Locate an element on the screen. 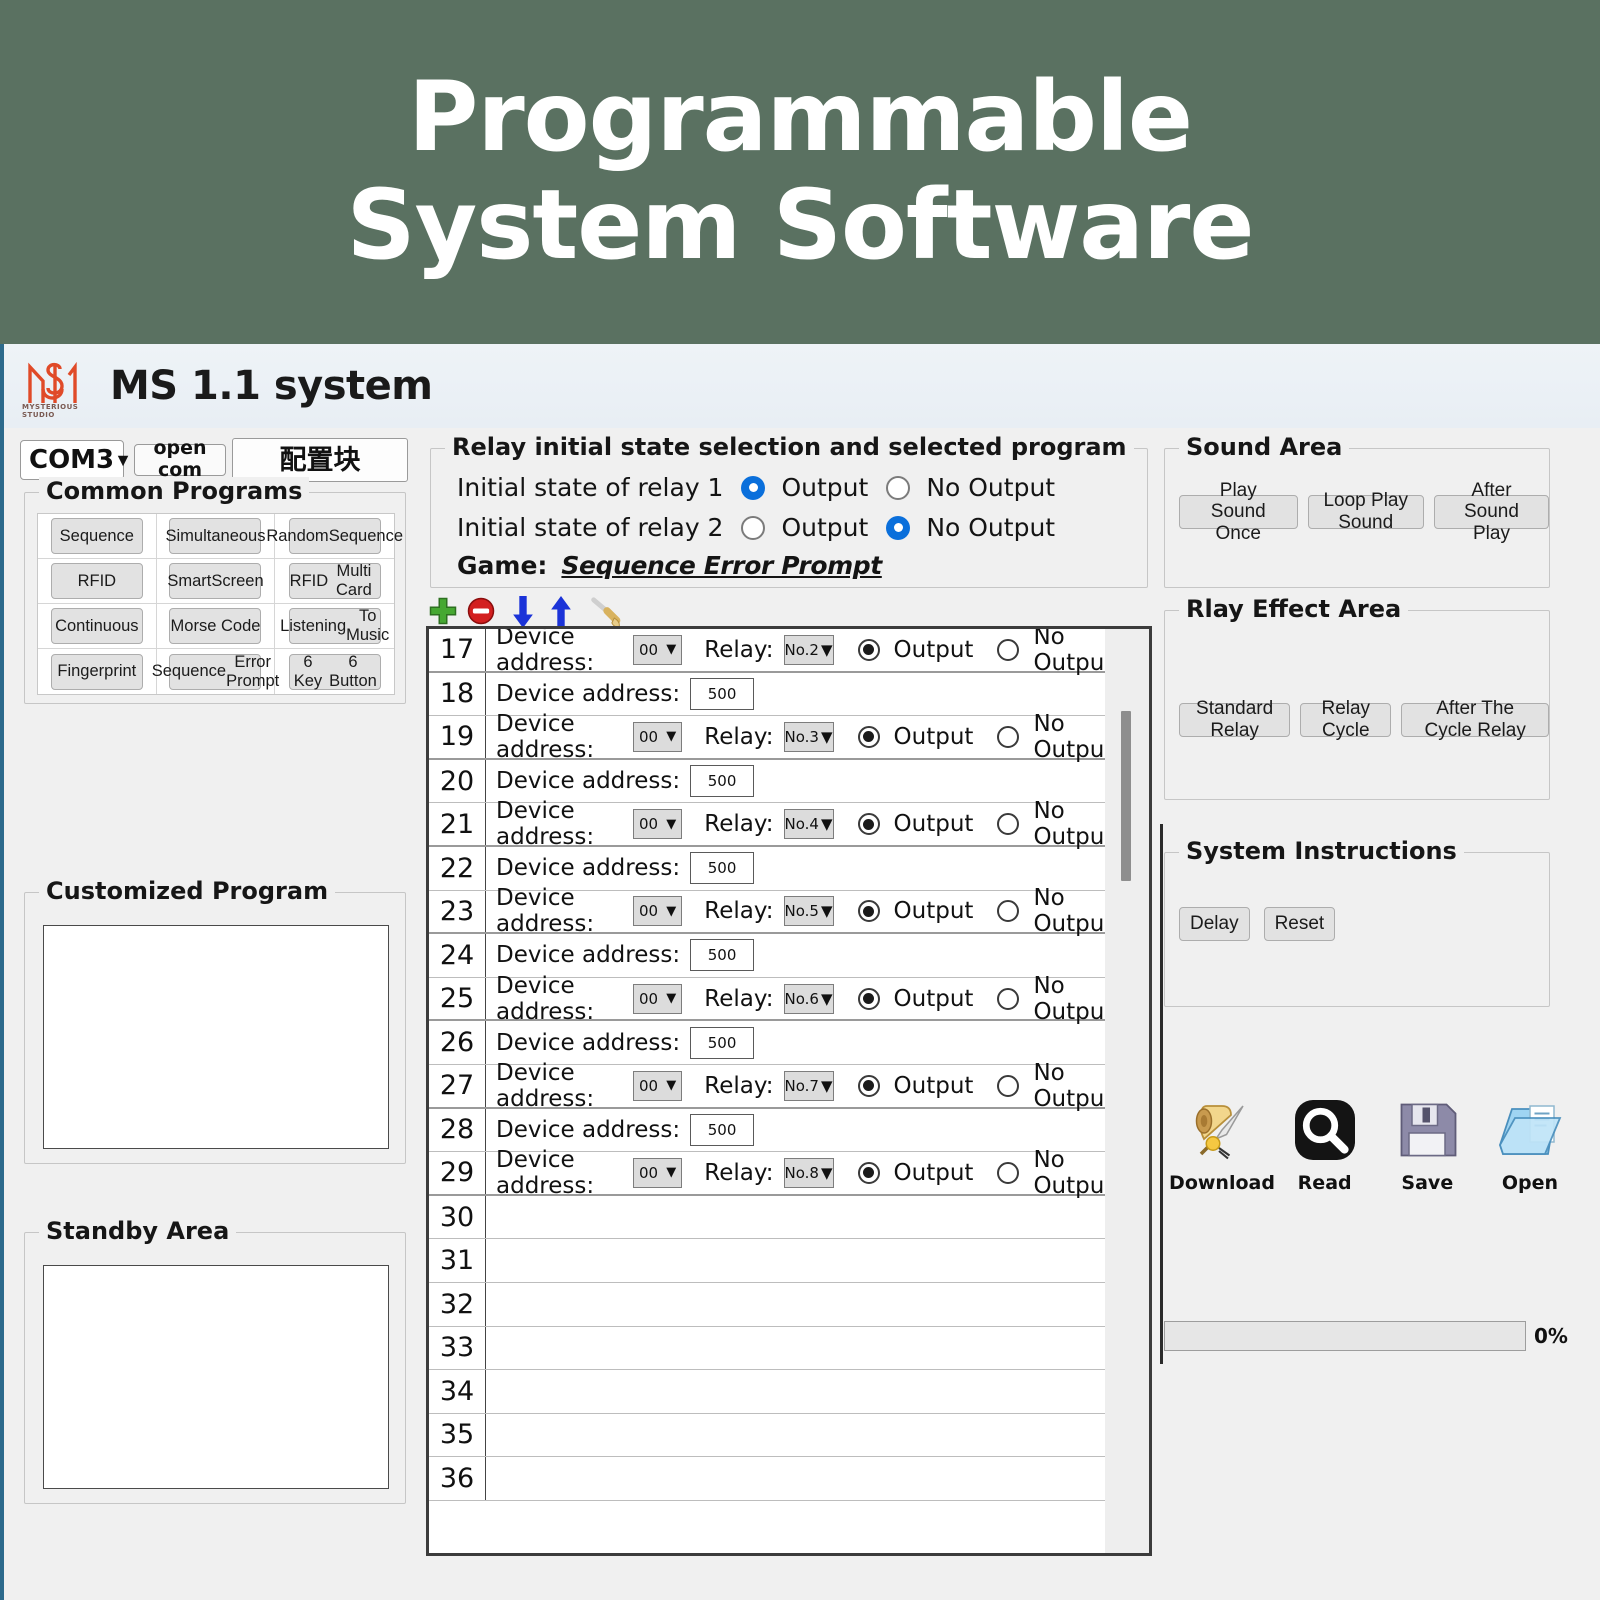  move-up-icon is located at coordinates (561, 612).